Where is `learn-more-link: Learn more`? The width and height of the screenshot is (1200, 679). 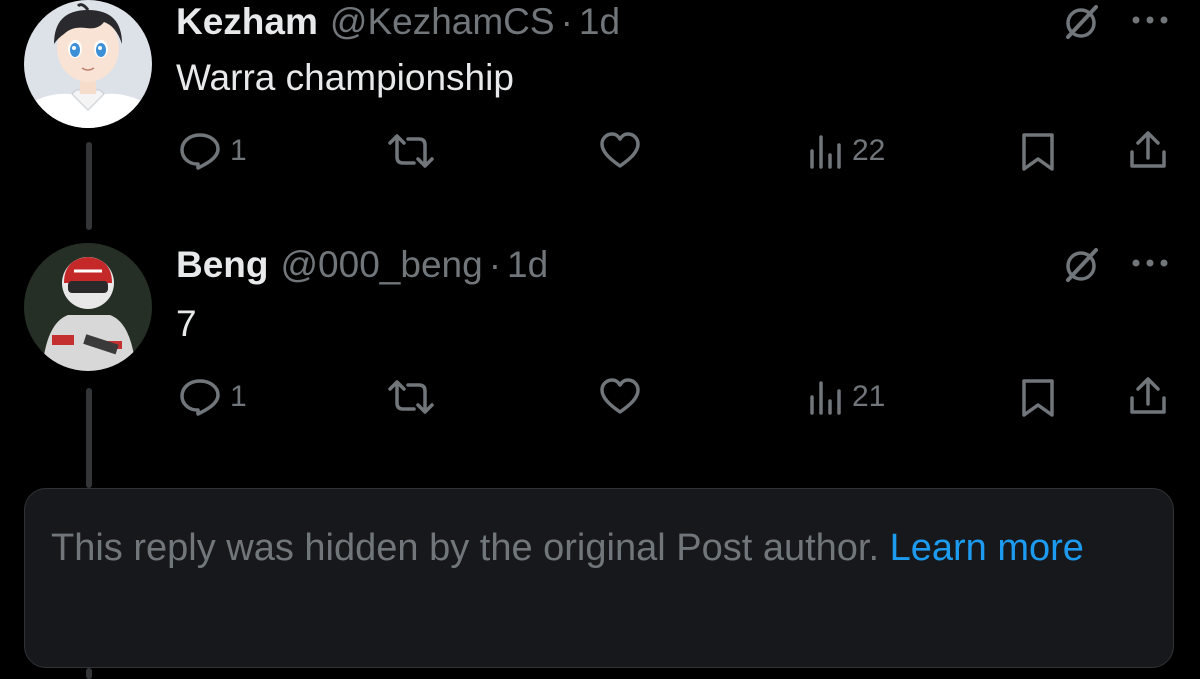 learn-more-link: Learn more is located at coordinates (987, 548).